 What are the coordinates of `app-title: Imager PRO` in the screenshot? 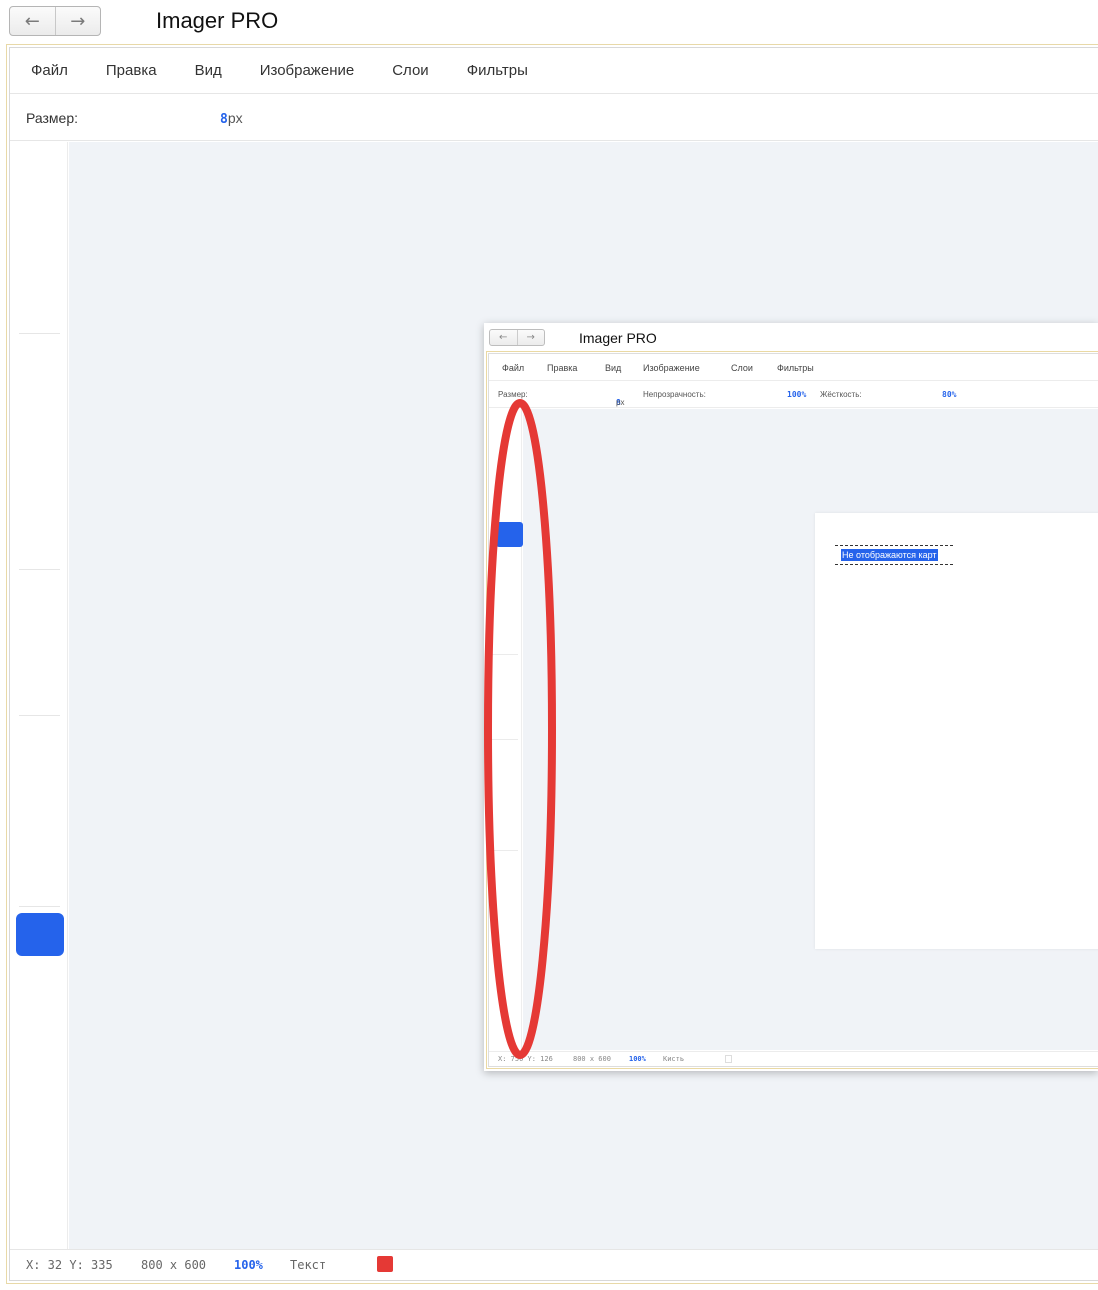 It's located at (217, 20).